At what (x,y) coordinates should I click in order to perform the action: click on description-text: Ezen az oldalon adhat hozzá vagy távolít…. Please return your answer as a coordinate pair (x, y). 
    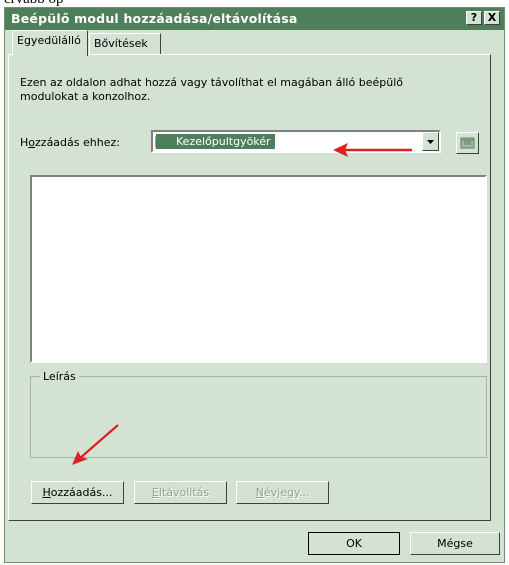
    Looking at the image, I should click on (211, 89).